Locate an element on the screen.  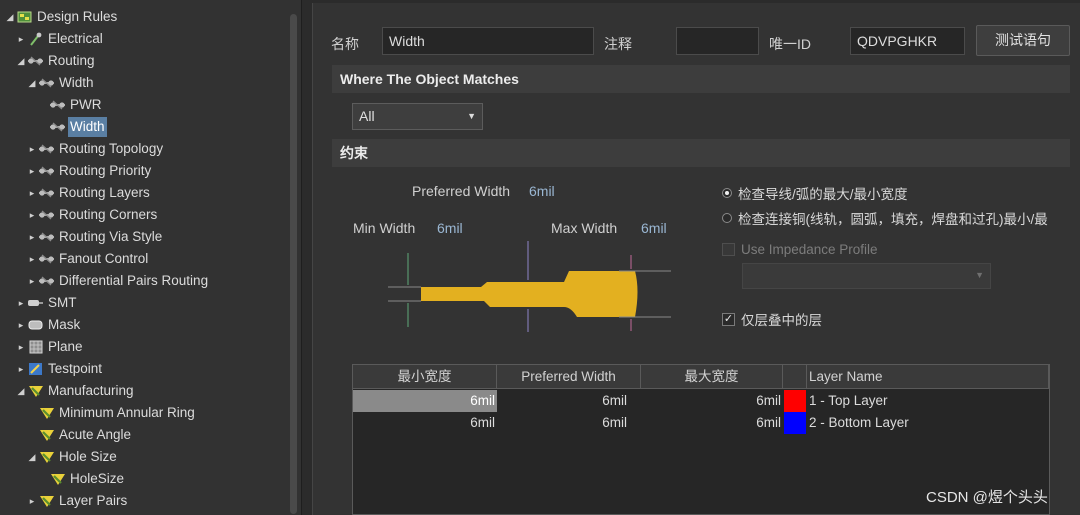
tree-item: ▸ Plane is located at coordinates (50, 347).